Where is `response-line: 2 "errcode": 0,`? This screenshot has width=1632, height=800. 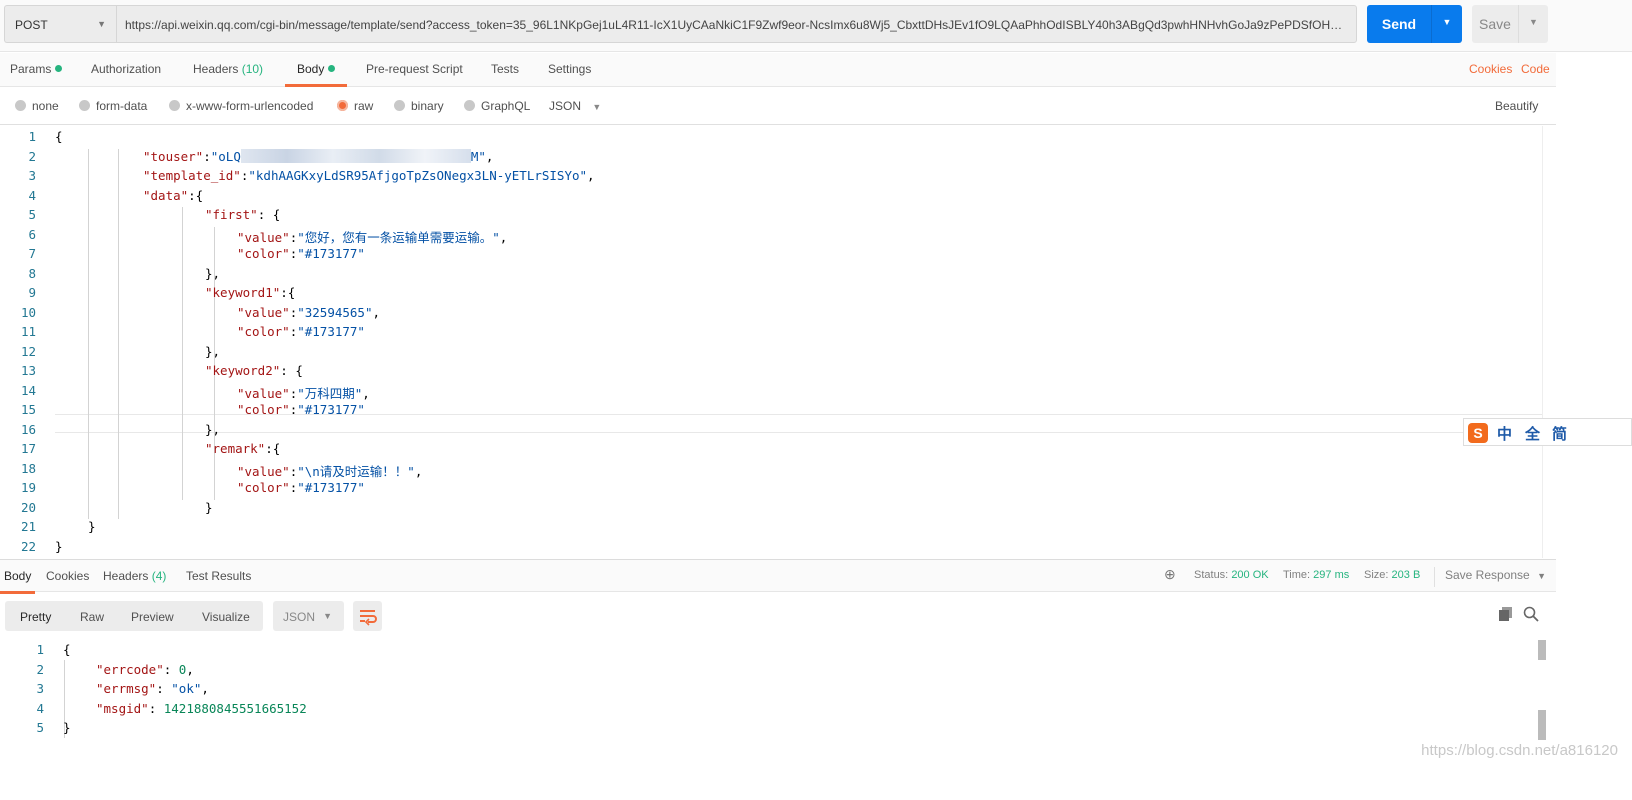 response-line: 2 "errcode": 0, is located at coordinates (750, 672).